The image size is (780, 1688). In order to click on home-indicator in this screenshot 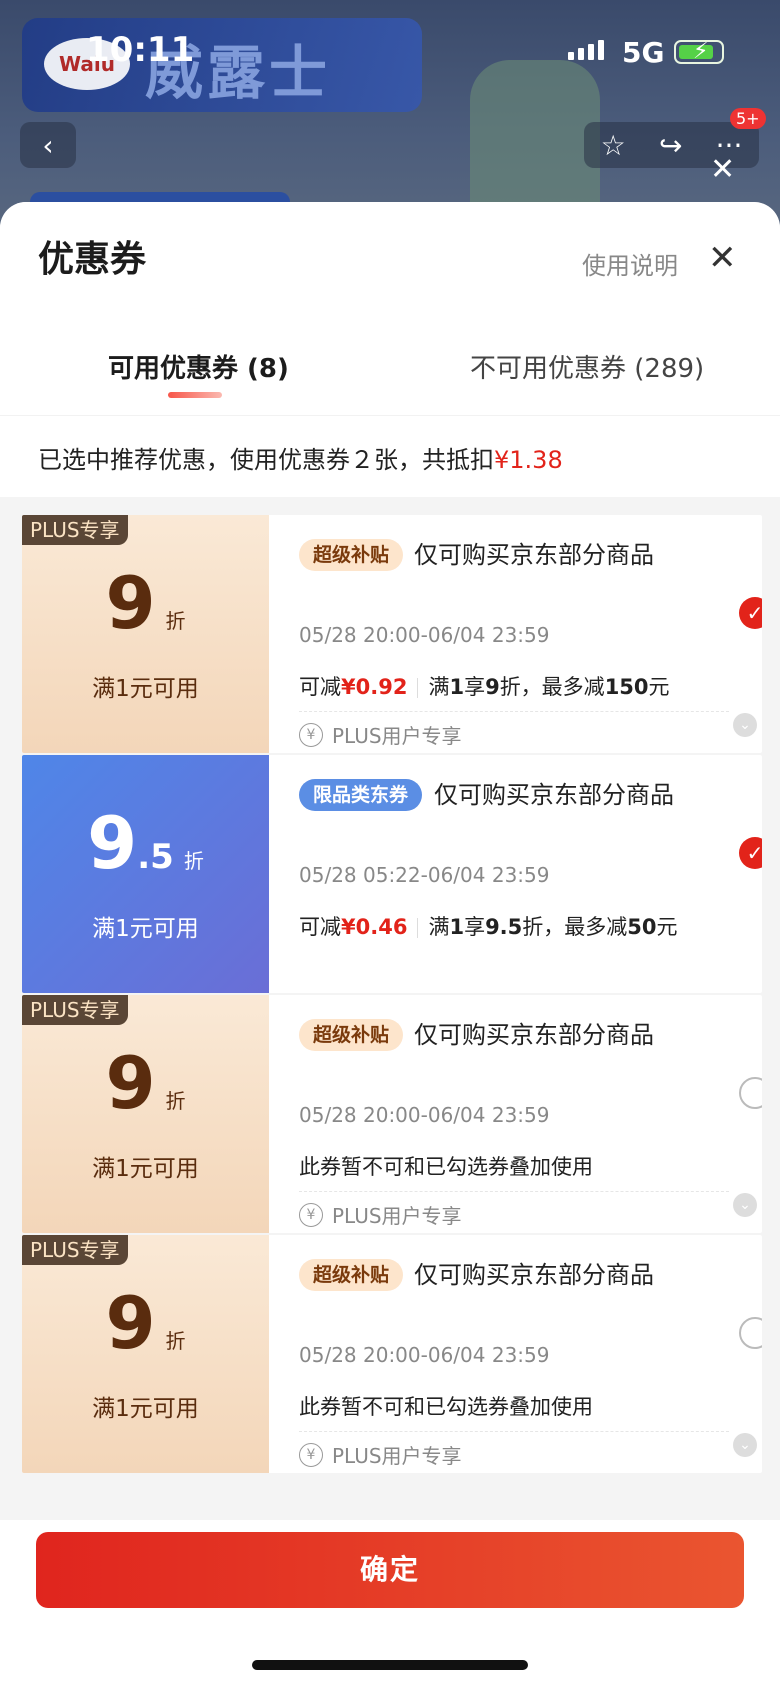, I will do `click(390, 1665)`.